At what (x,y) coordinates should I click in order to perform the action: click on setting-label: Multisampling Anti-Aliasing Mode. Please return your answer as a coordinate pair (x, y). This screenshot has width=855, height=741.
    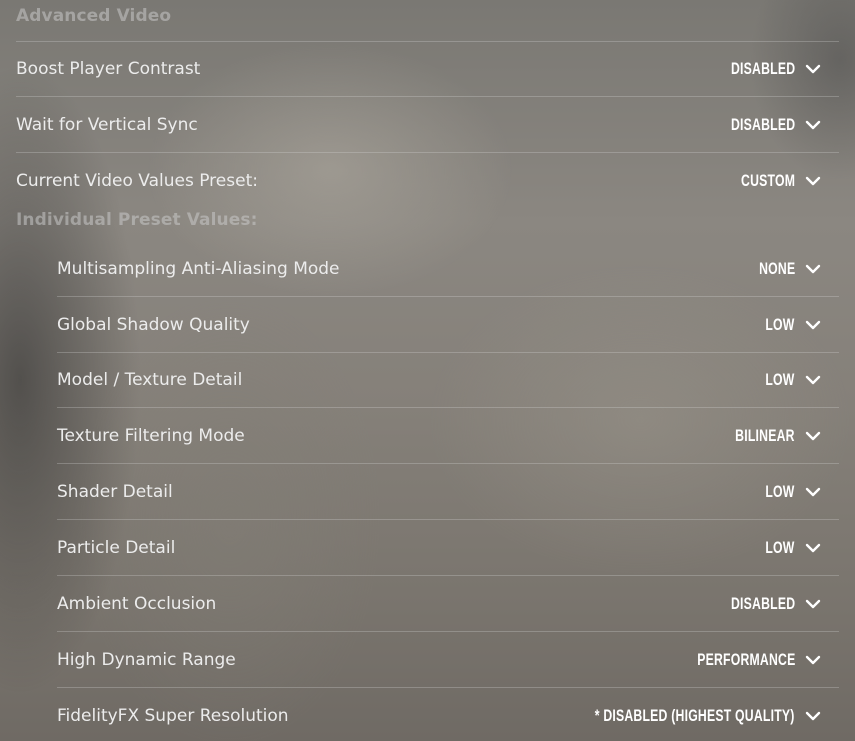
    Looking at the image, I should click on (198, 268).